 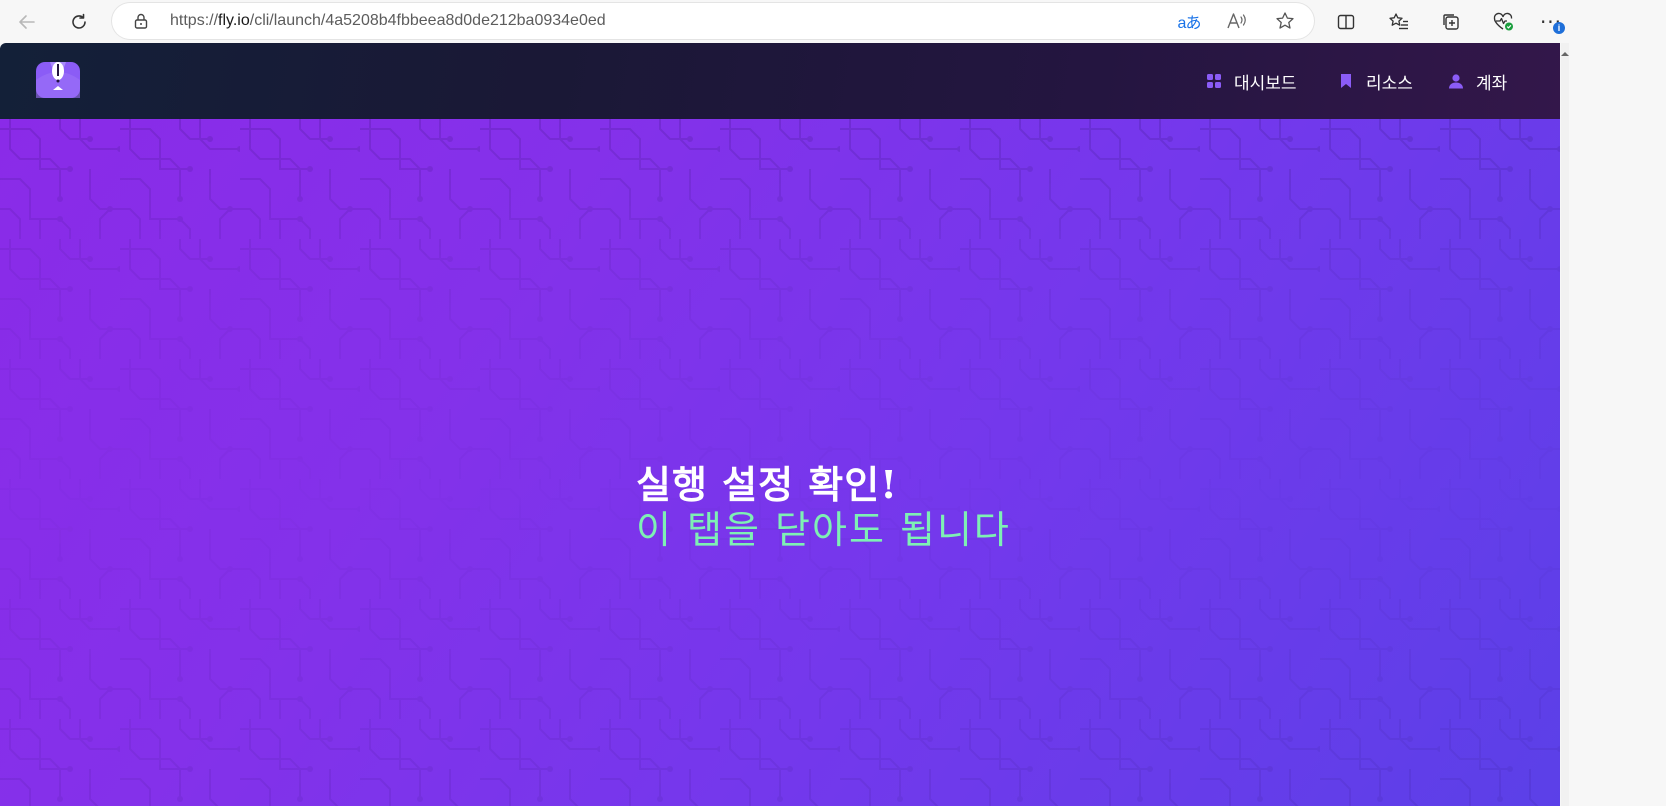 I want to click on read-aloud-icon, so click(x=1236, y=21).